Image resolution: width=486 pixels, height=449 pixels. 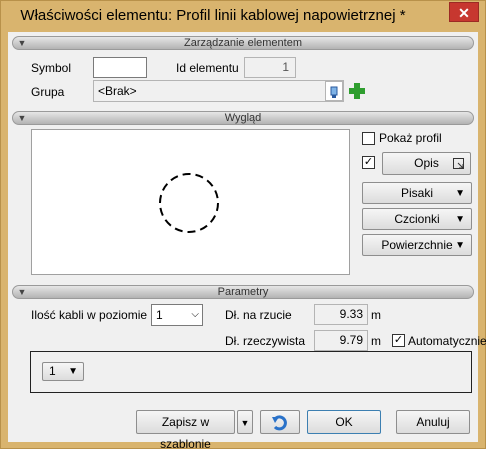 What do you see at coordinates (89, 315) in the screenshot?
I see `cables-count-label: Ilość kabli w poziomie` at bounding box center [89, 315].